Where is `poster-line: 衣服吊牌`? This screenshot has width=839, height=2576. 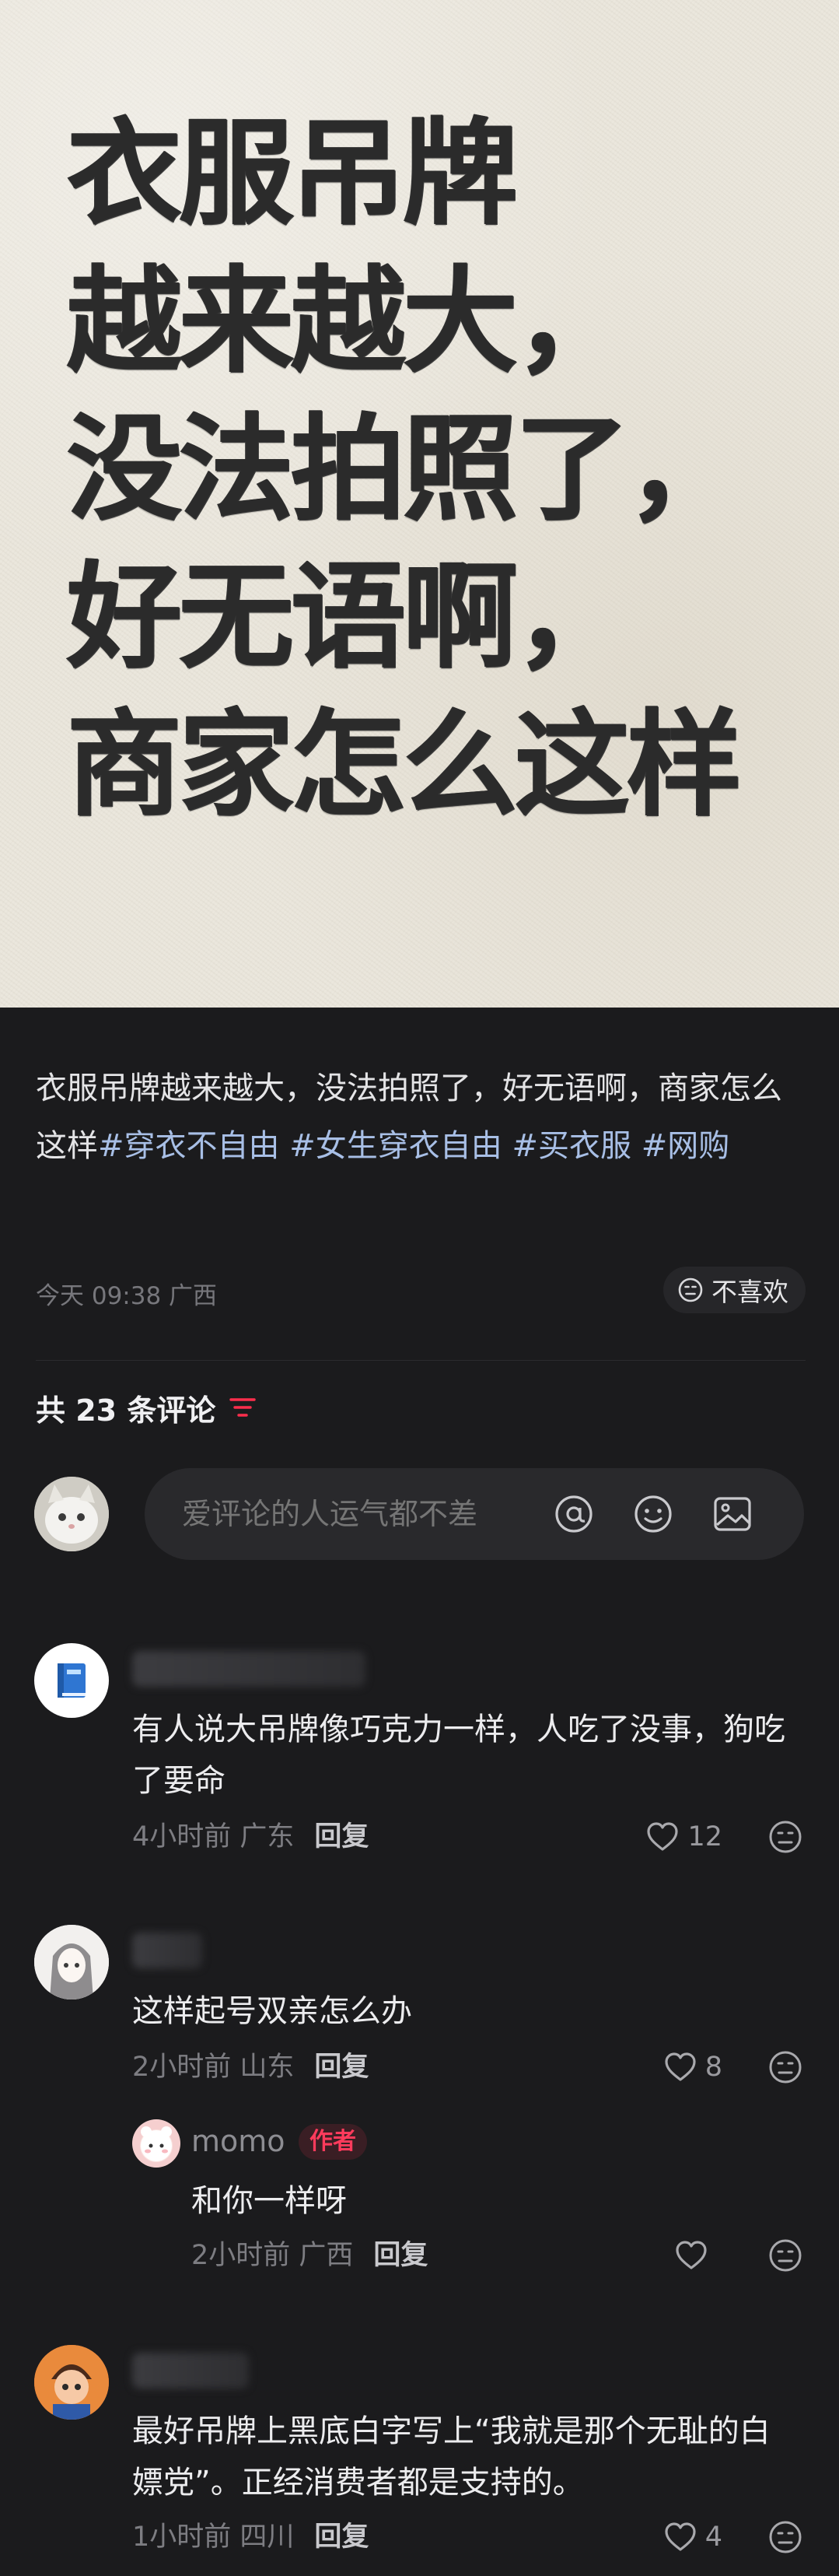 poster-line: 衣服吊牌 is located at coordinates (292, 174).